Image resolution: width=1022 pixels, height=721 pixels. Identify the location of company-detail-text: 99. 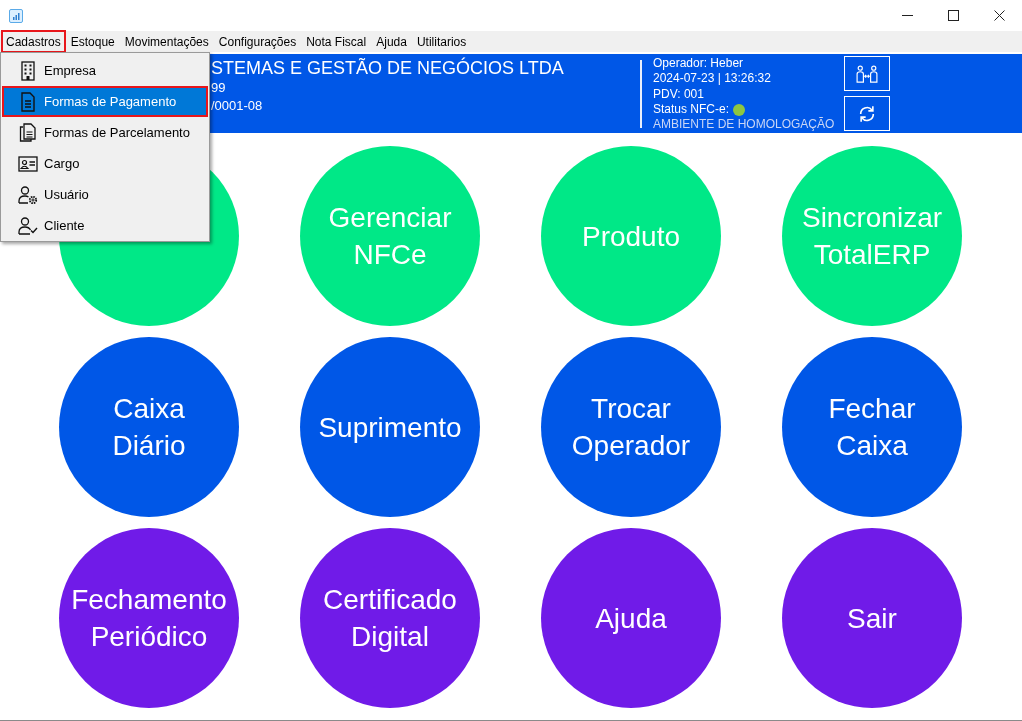
(219, 88).